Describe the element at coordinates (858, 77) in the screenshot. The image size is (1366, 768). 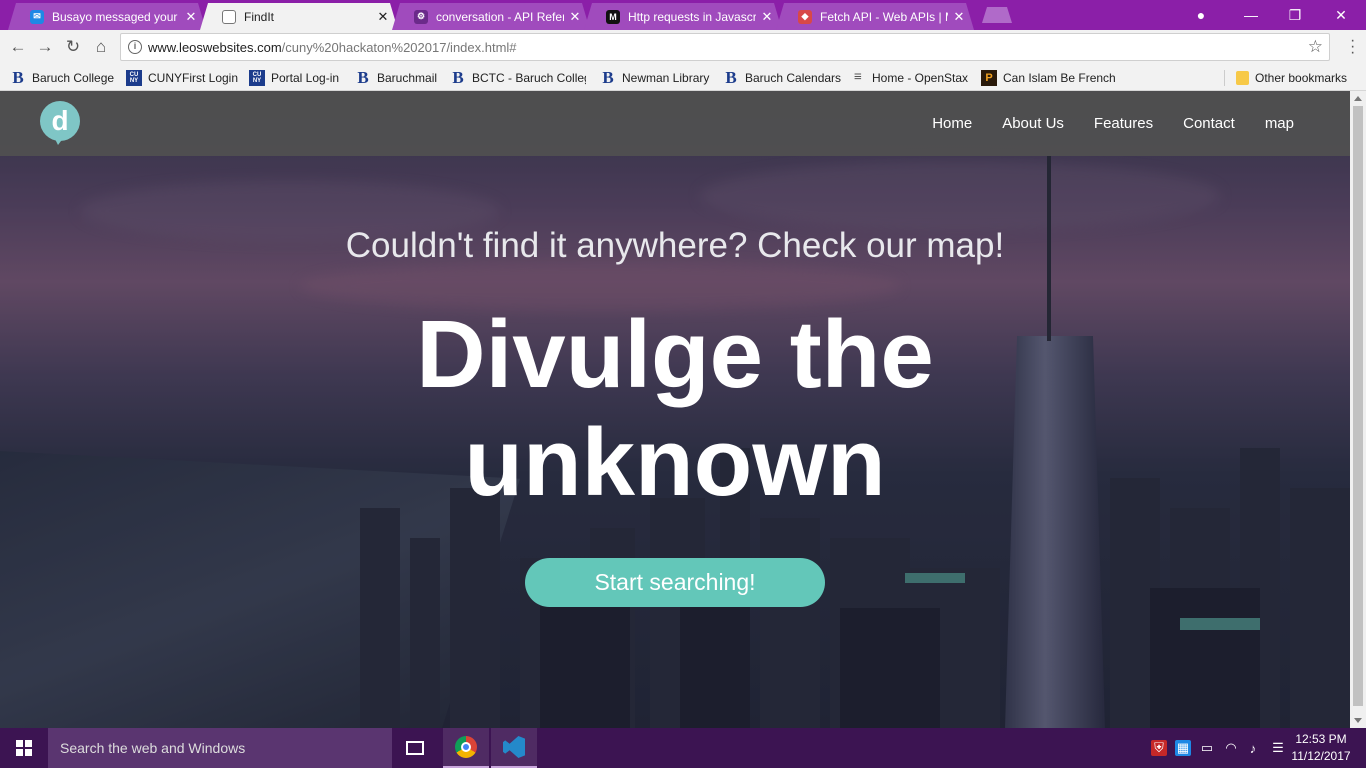
I see `openstax-icon: ≡` at that location.